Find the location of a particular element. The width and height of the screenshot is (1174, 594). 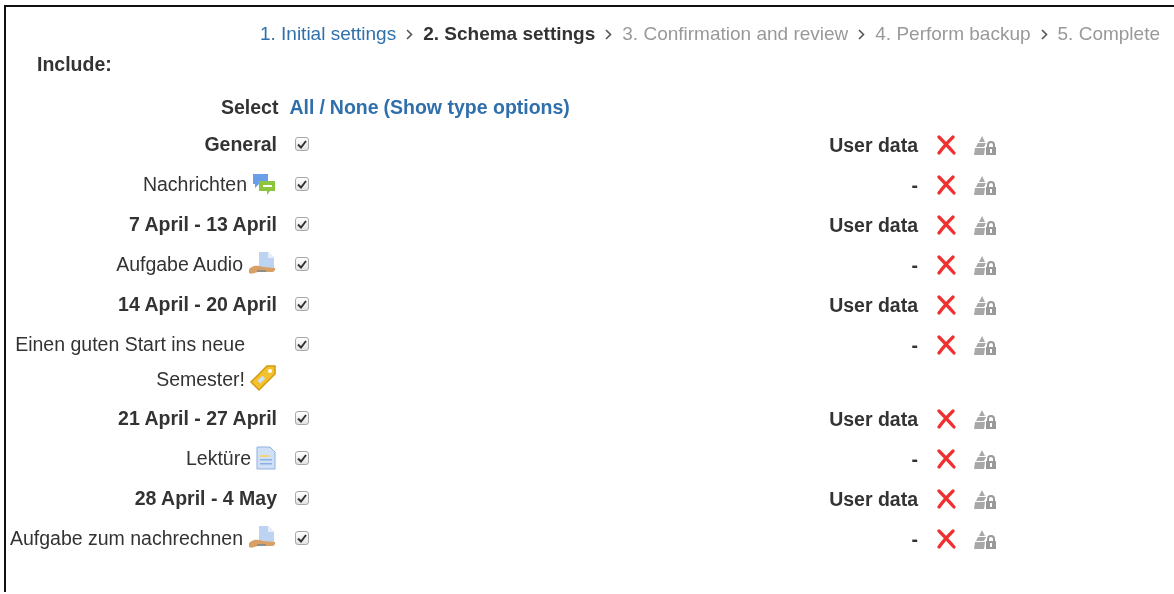

chat-bubbles-icon is located at coordinates (264, 184).